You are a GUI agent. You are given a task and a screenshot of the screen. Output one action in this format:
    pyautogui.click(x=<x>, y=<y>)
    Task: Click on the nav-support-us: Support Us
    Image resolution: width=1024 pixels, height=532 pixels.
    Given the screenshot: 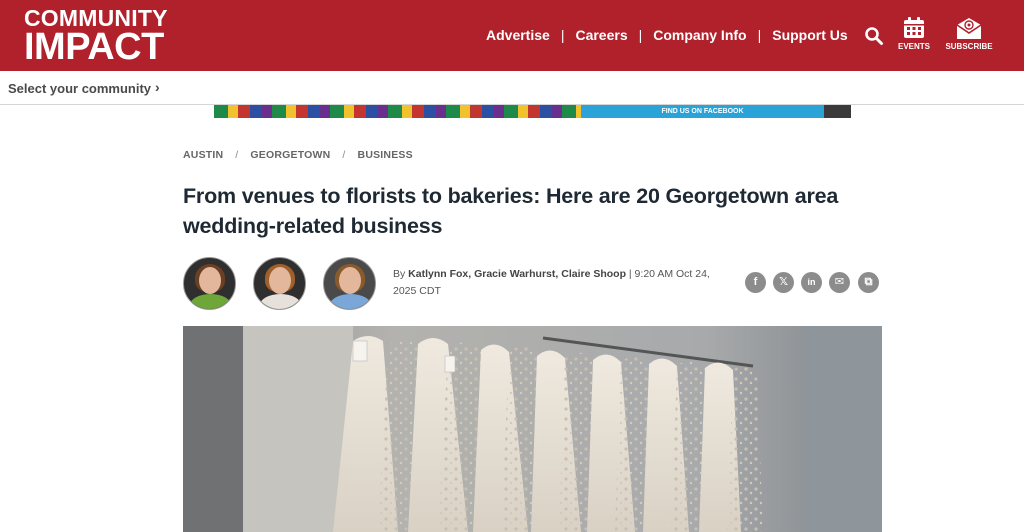 What is the action you would take?
    pyautogui.click(x=809, y=35)
    